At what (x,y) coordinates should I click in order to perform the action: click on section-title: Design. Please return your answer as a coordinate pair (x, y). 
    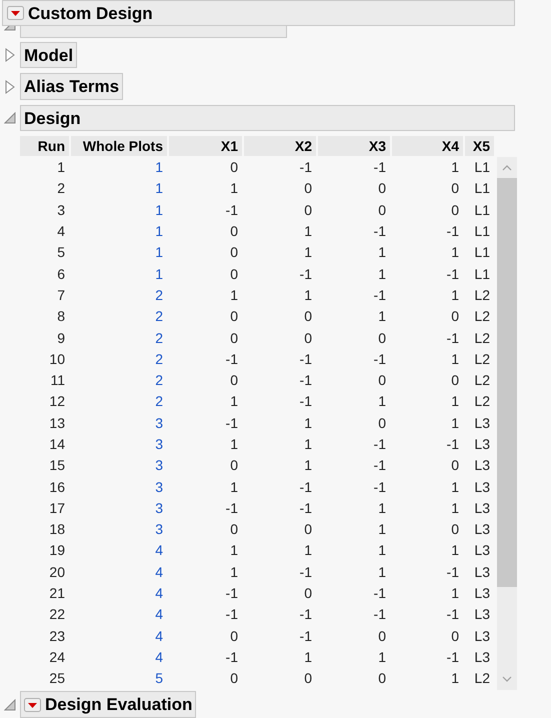
    Looking at the image, I should click on (52, 118).